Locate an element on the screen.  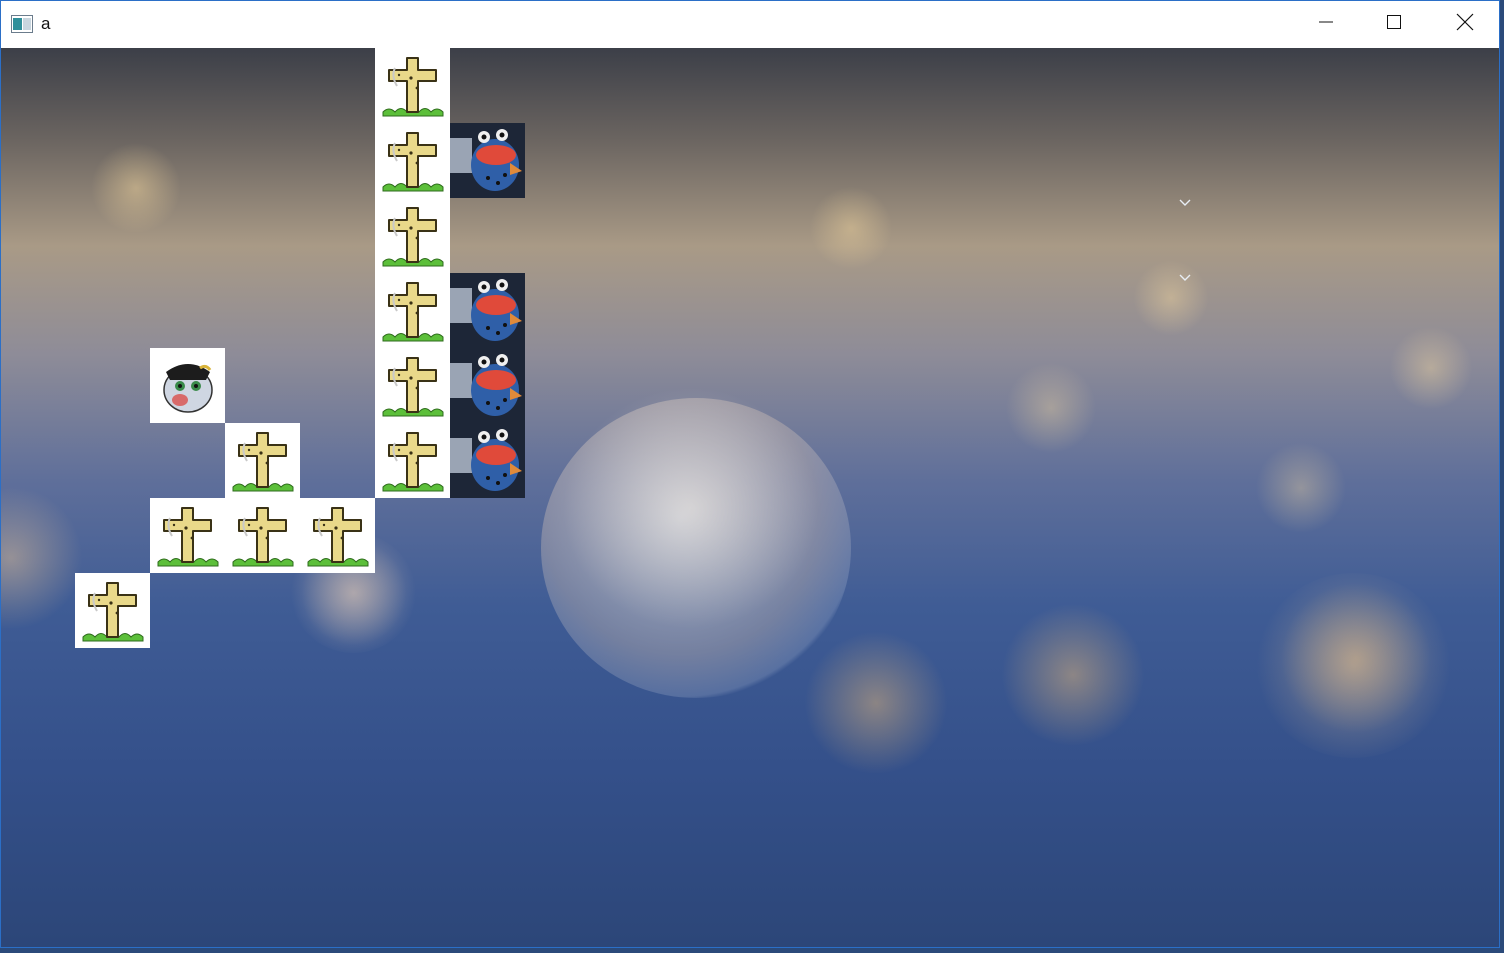
app-icon is located at coordinates (22, 24).